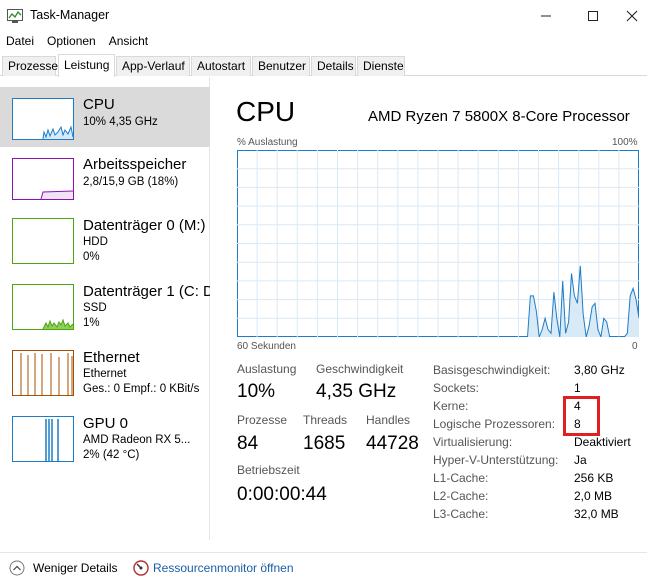  Describe the element at coordinates (43, 241) in the screenshot. I see `disk0-thumbnail` at that location.